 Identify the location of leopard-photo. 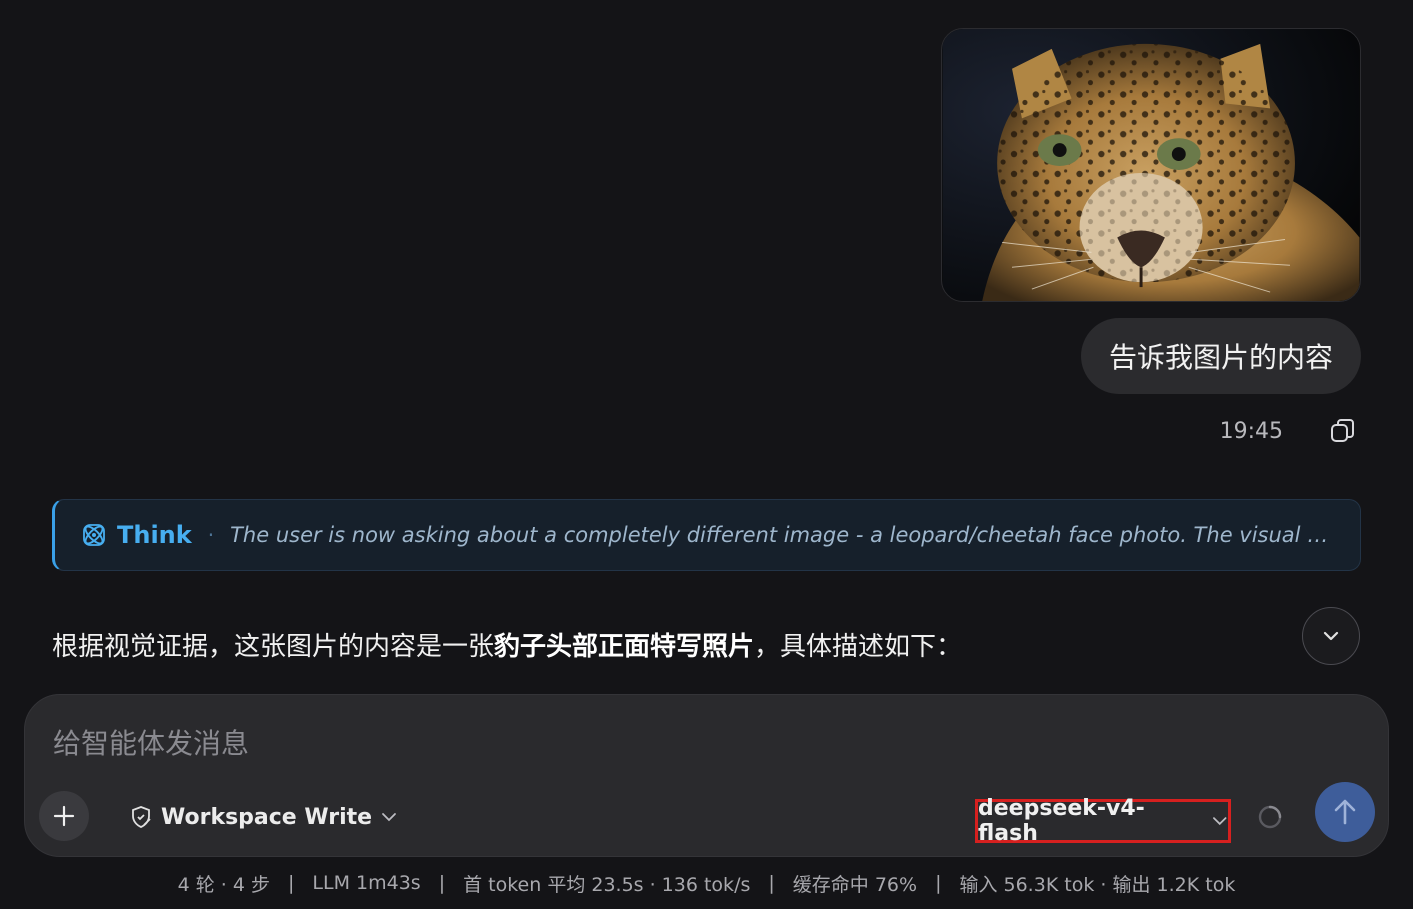
(1151, 165).